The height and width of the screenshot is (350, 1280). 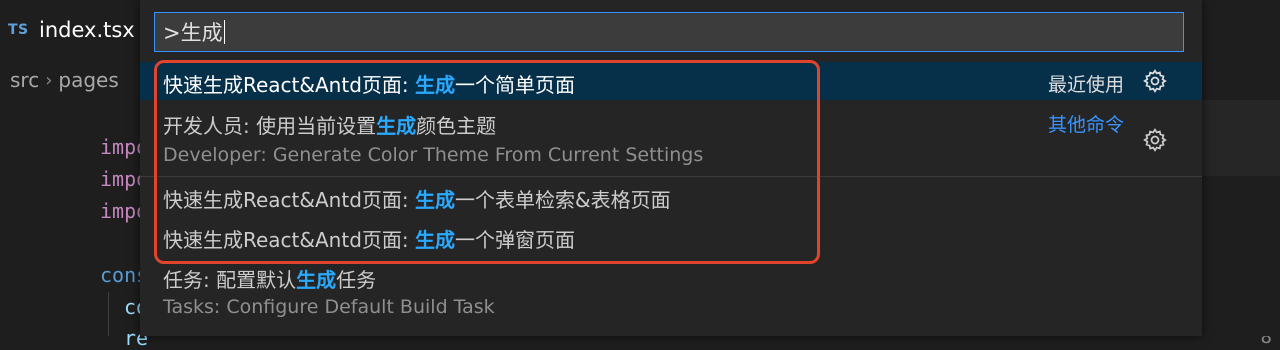 I want to click on chevron-right-icon: ›, so click(x=49, y=80).